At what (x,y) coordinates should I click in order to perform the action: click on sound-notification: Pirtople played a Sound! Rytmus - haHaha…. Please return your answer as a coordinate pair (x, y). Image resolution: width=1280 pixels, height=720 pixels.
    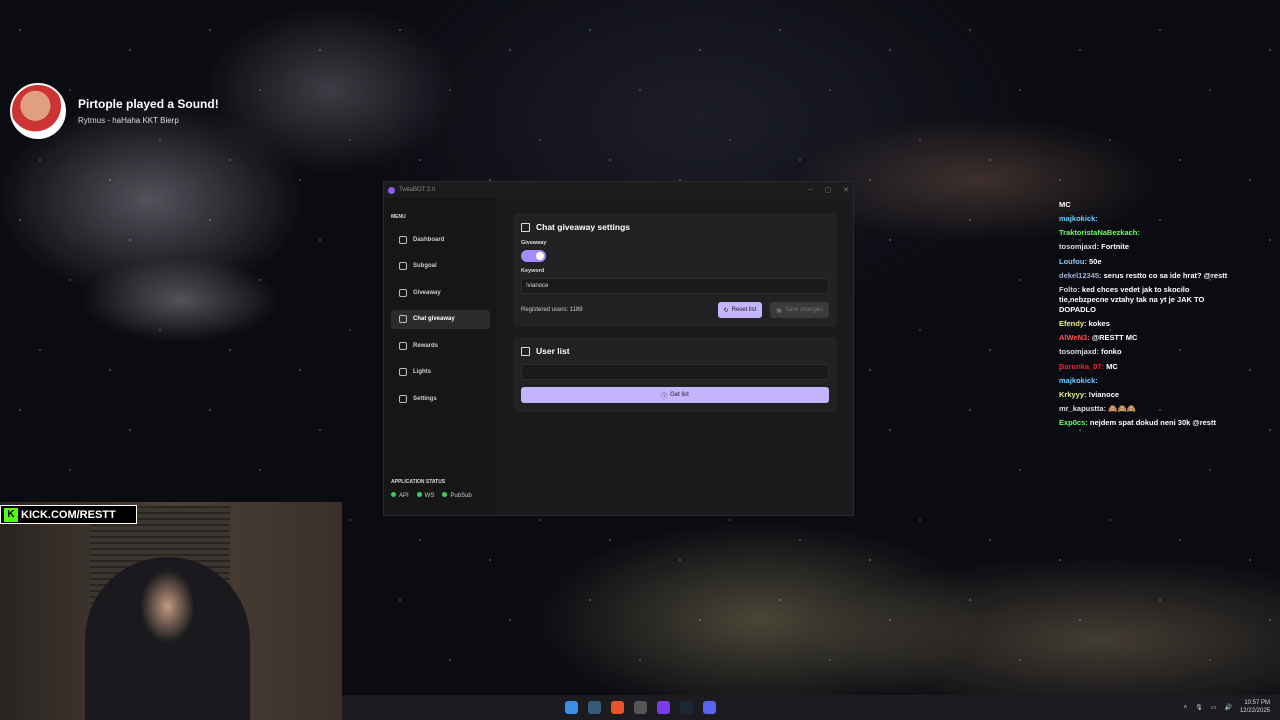
    Looking at the image, I should click on (114, 111).